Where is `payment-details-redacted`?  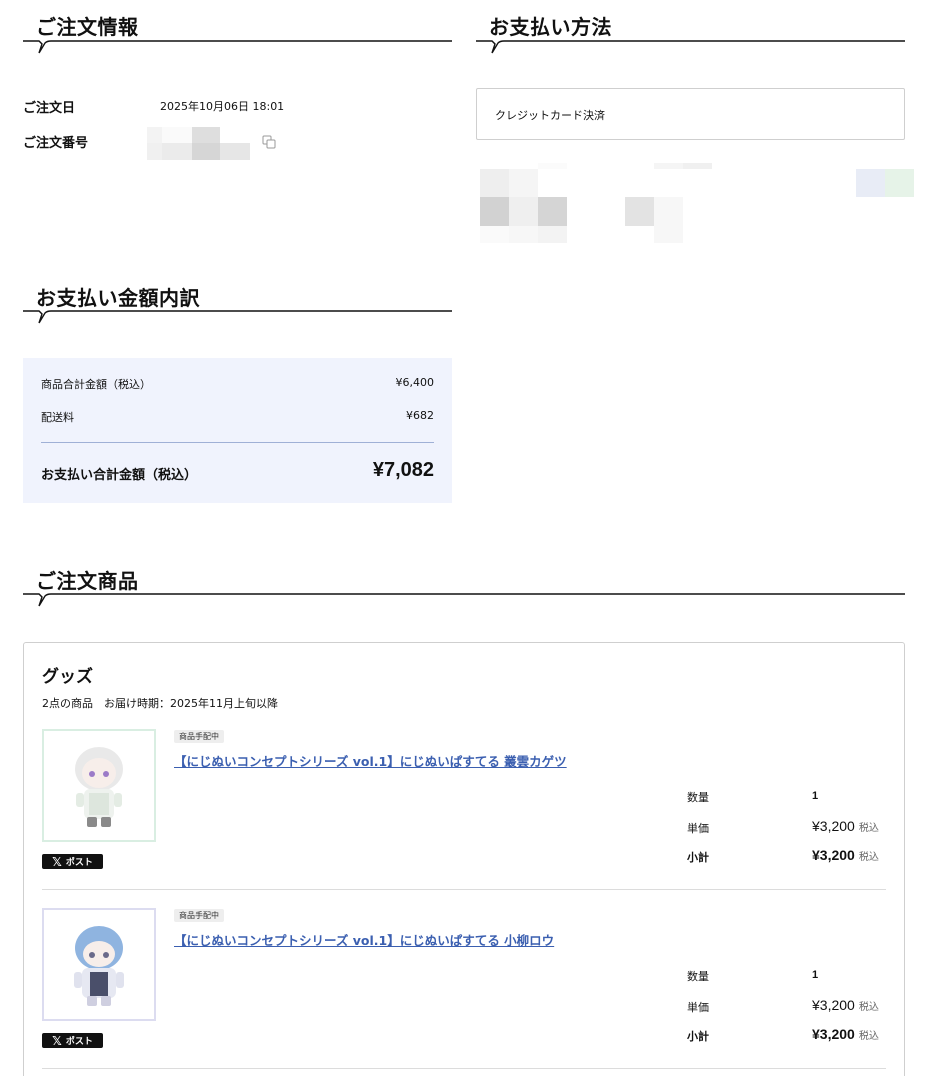 payment-details-redacted is located at coordinates (700, 204).